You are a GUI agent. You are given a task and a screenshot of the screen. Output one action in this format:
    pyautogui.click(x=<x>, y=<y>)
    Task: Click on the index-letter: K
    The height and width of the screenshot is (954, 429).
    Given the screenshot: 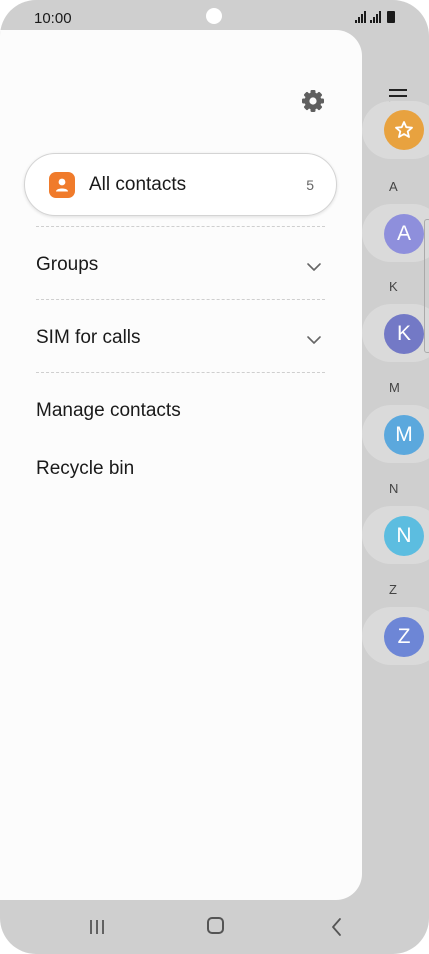 What is the action you would take?
    pyautogui.click(x=393, y=286)
    